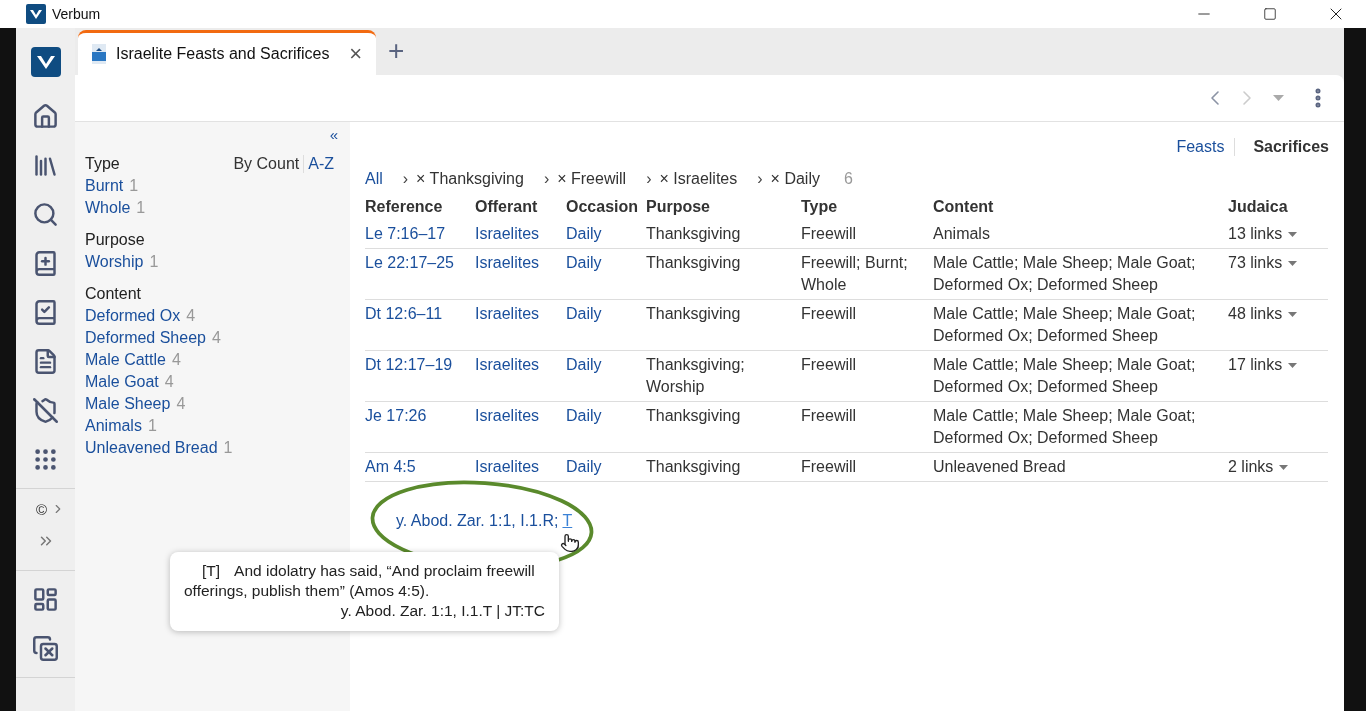  What do you see at coordinates (151, 448) in the screenshot?
I see `facet-link: Unleavened Bread` at bounding box center [151, 448].